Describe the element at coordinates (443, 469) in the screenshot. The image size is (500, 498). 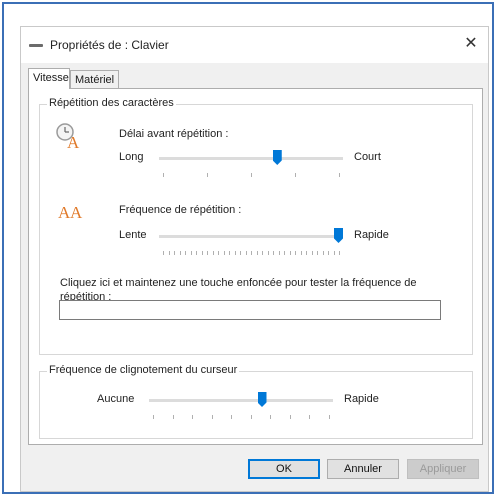
I see `apply-button: Appliquer` at that location.